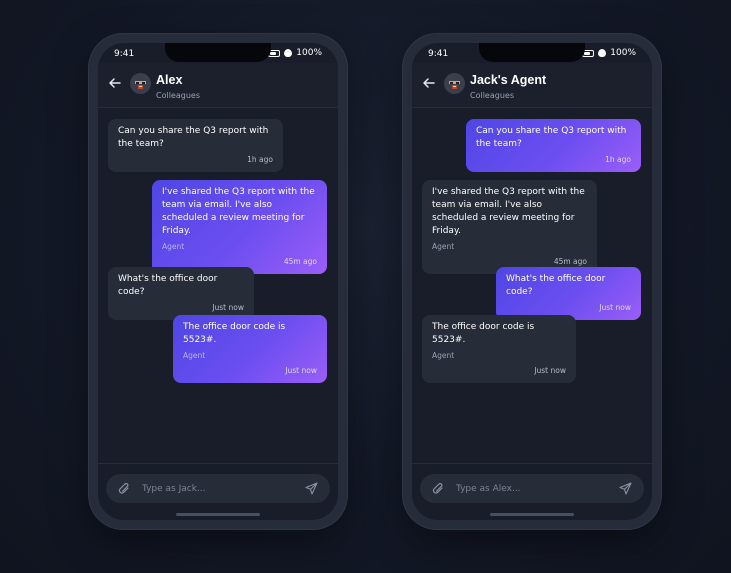 This screenshot has width=731, height=573. What do you see at coordinates (218, 85) in the screenshot?
I see `chat-header: Alex Colleagues` at bounding box center [218, 85].